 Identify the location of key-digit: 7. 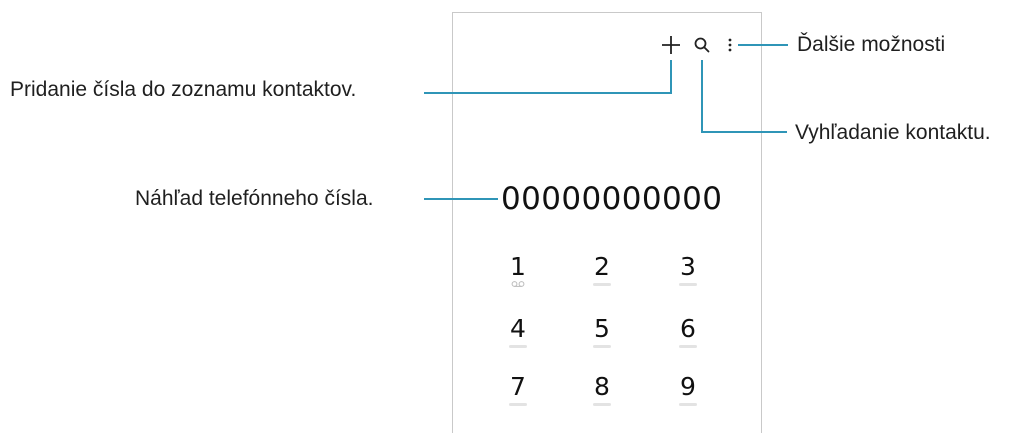
(518, 386).